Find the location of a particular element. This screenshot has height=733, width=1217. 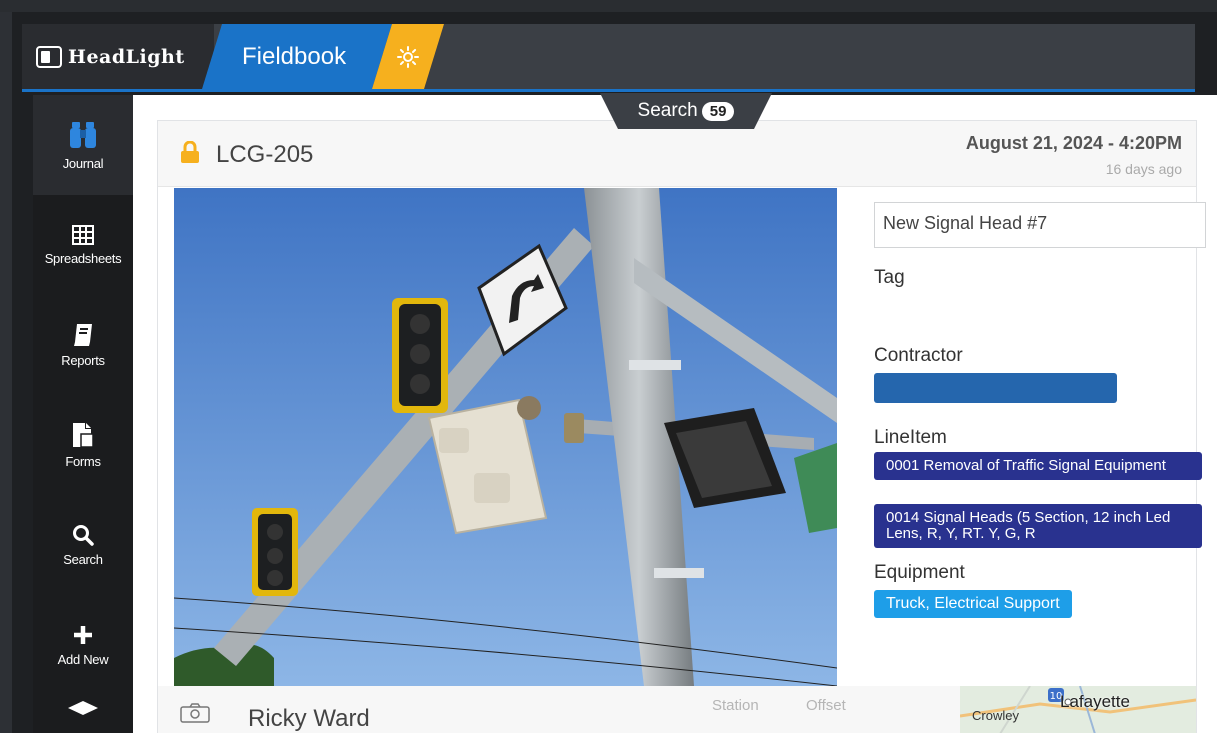

app-title: Fieldbook is located at coordinates (294, 56).